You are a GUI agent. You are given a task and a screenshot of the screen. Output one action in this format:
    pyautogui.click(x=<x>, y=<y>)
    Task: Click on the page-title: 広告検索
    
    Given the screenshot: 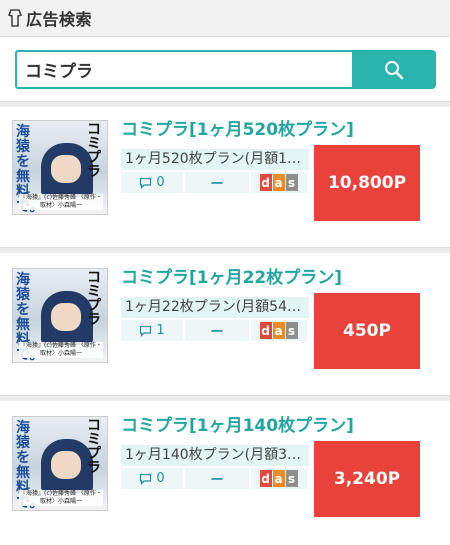 What is the action you would take?
    pyautogui.click(x=59, y=19)
    